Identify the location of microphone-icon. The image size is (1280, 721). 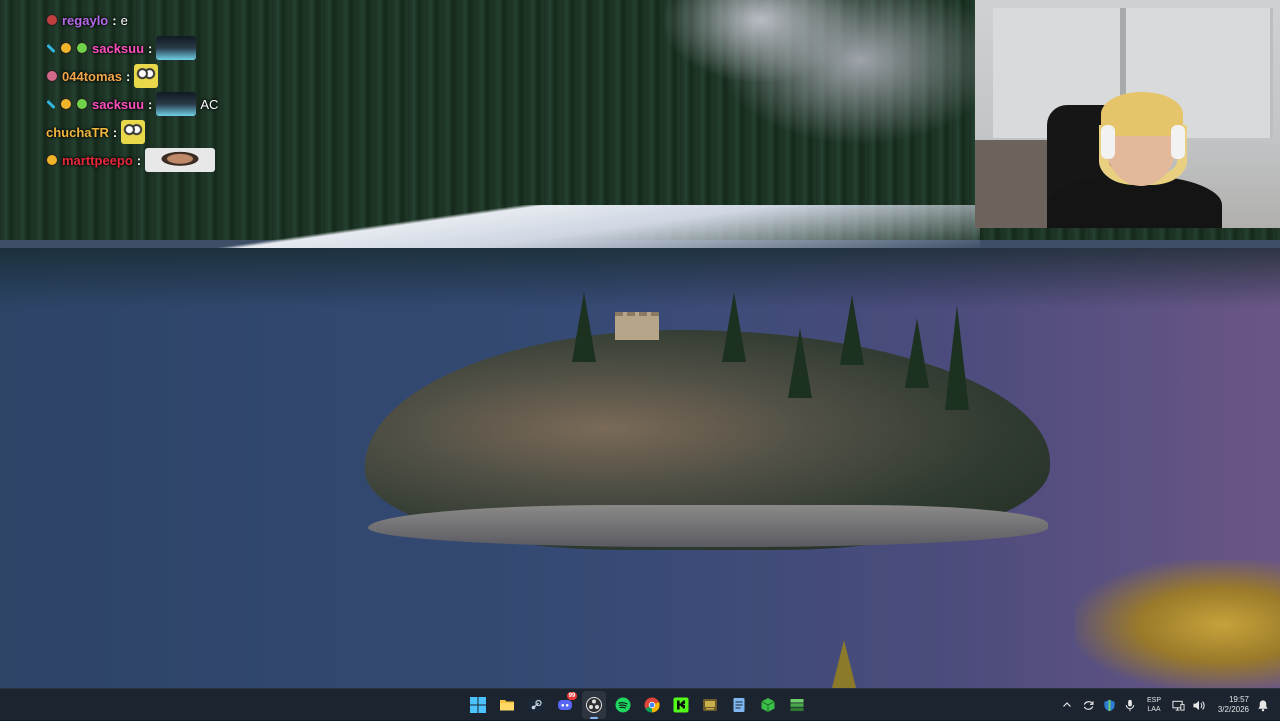
(1130, 705).